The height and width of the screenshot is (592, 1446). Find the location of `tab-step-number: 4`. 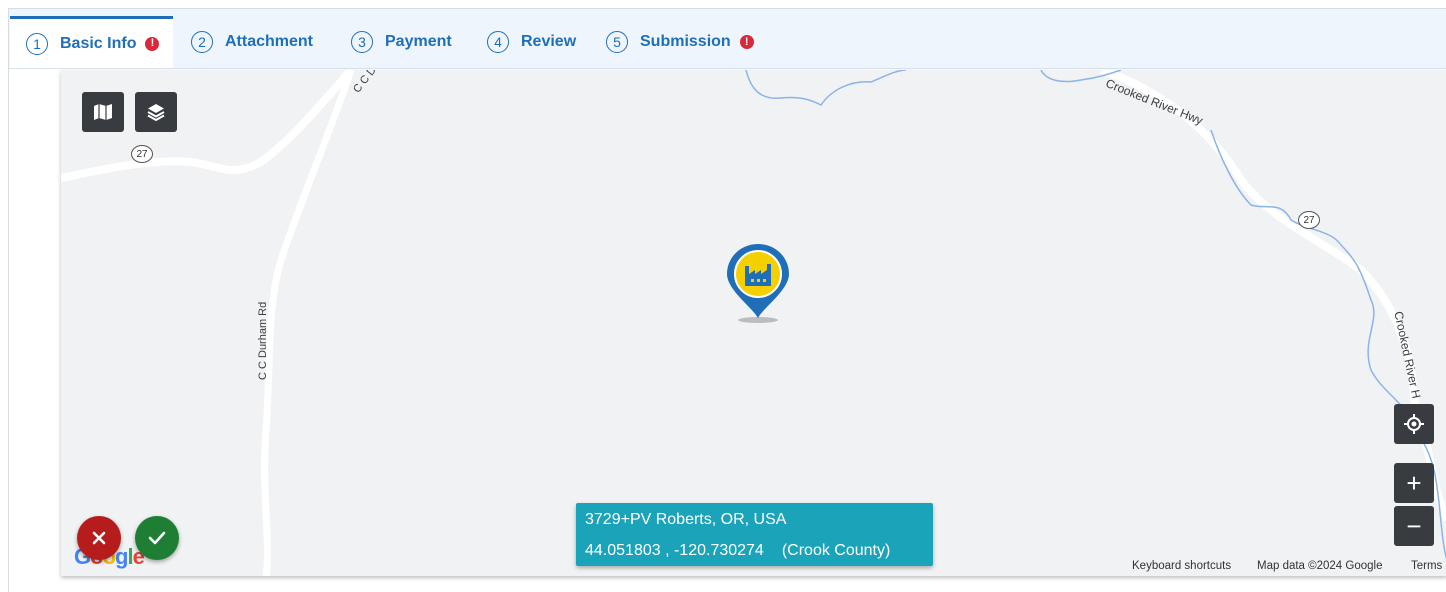

tab-step-number: 4 is located at coordinates (498, 42).